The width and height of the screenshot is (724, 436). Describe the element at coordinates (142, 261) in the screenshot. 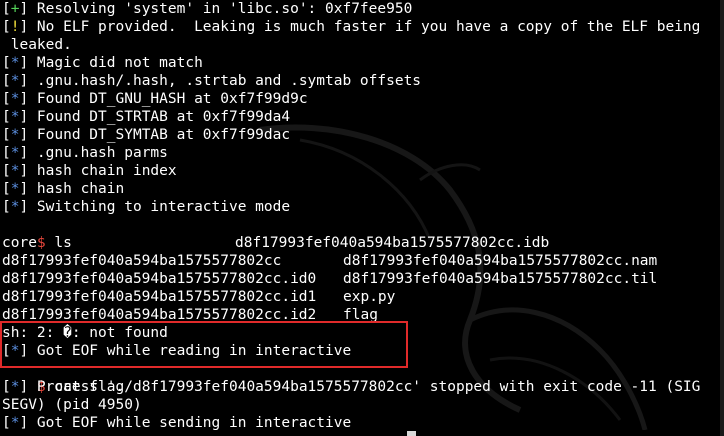

I see `ls-entry: d8f17993fef040a594ba1575577802cc` at that location.